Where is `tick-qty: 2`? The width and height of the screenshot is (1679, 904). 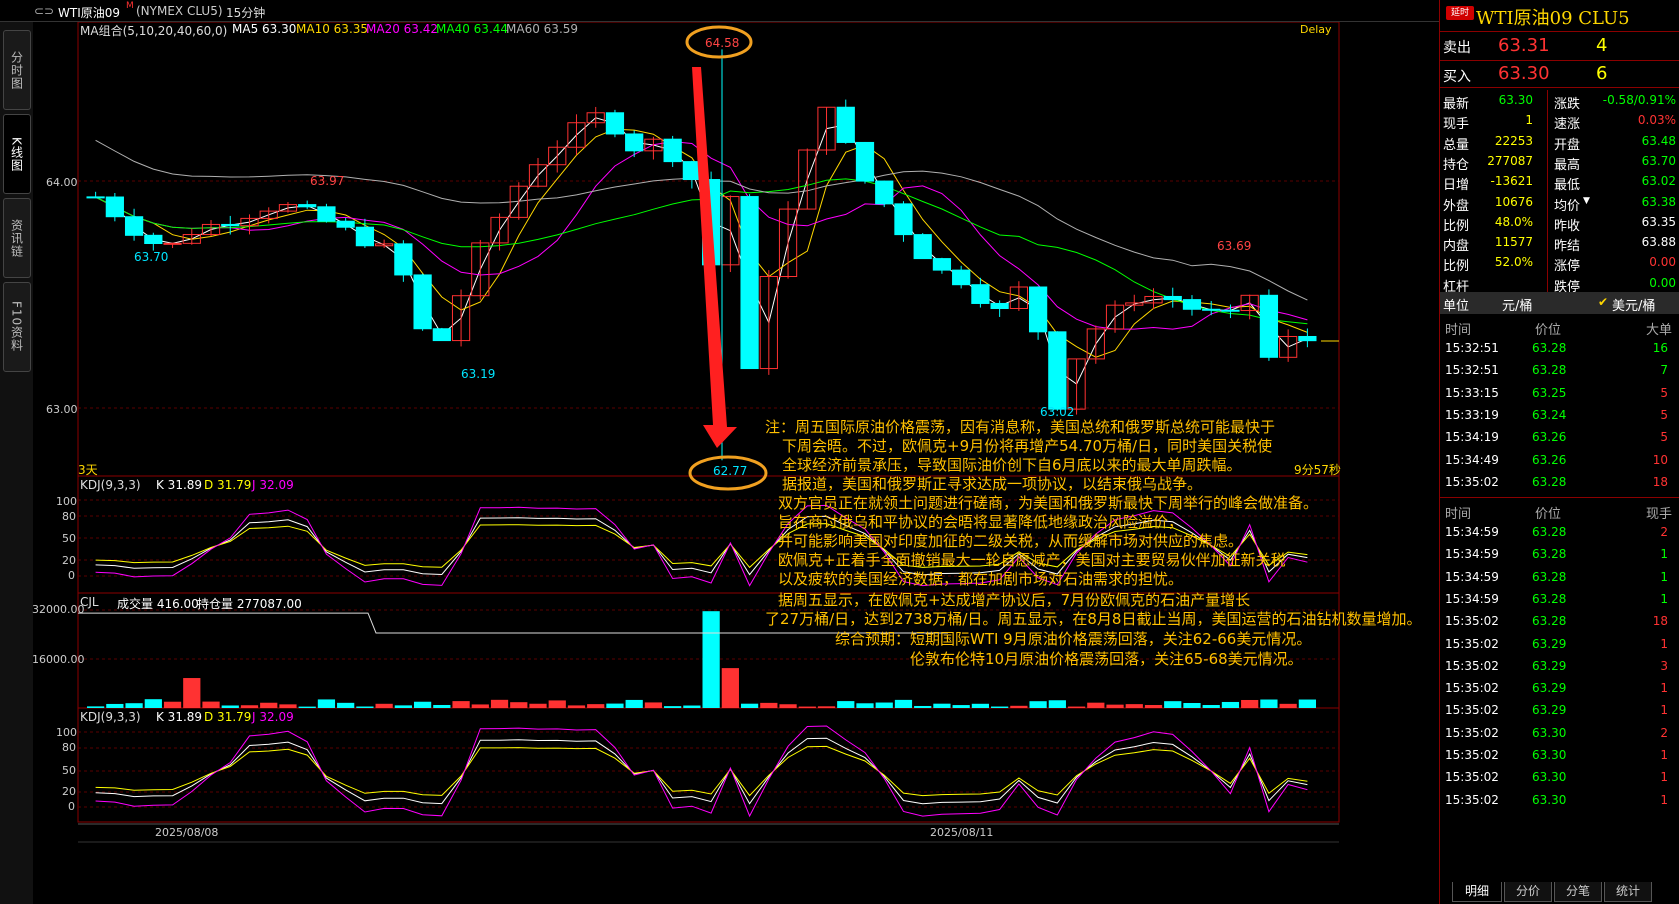 tick-qty: 2 is located at coordinates (1664, 532).